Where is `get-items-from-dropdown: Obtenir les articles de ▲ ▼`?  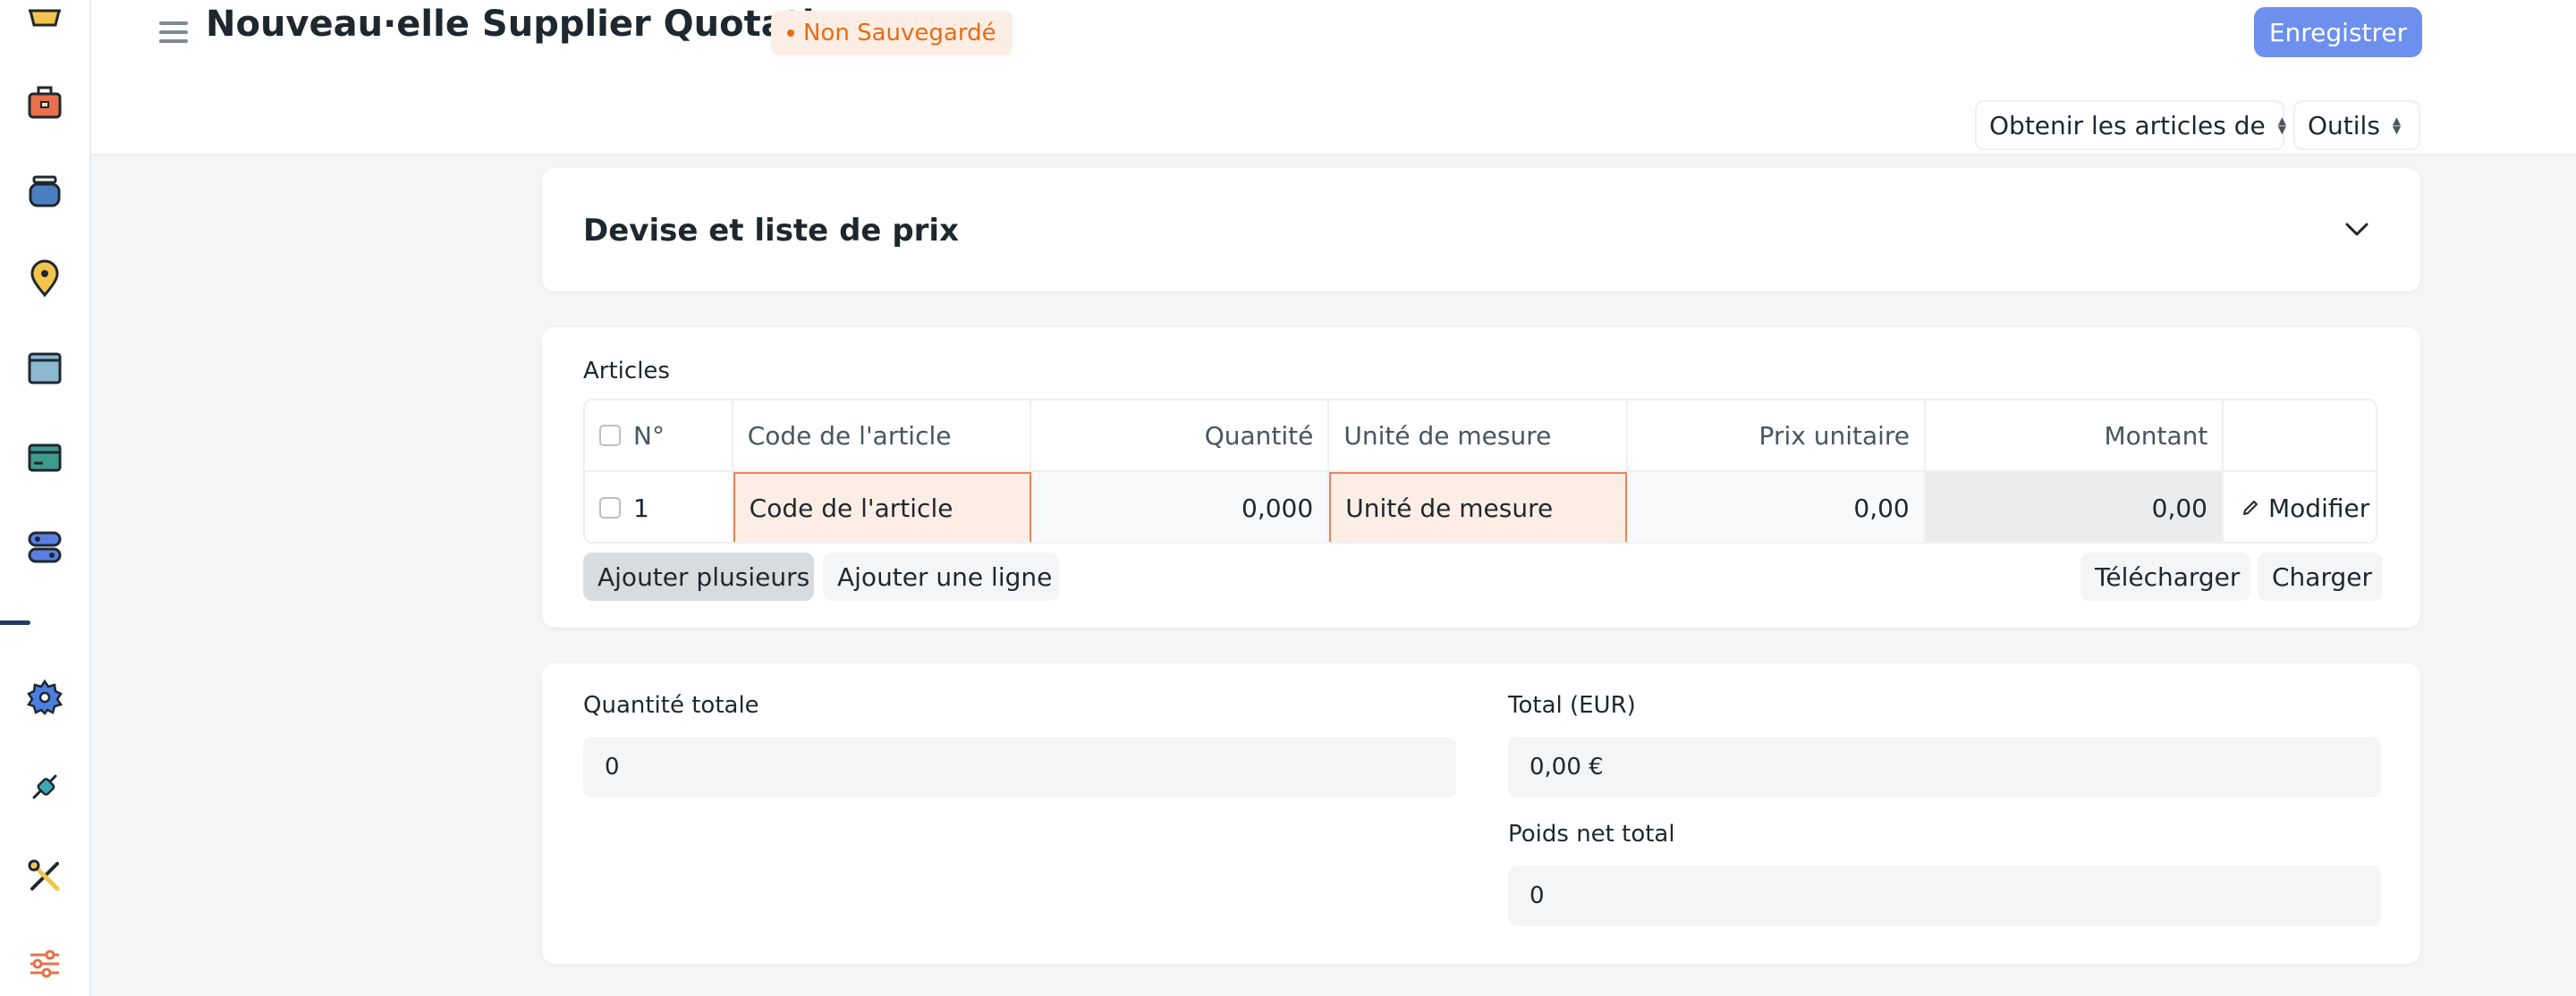
get-items-from-dropdown: Obtenir les articles de ▲ ▼ is located at coordinates (2130, 125).